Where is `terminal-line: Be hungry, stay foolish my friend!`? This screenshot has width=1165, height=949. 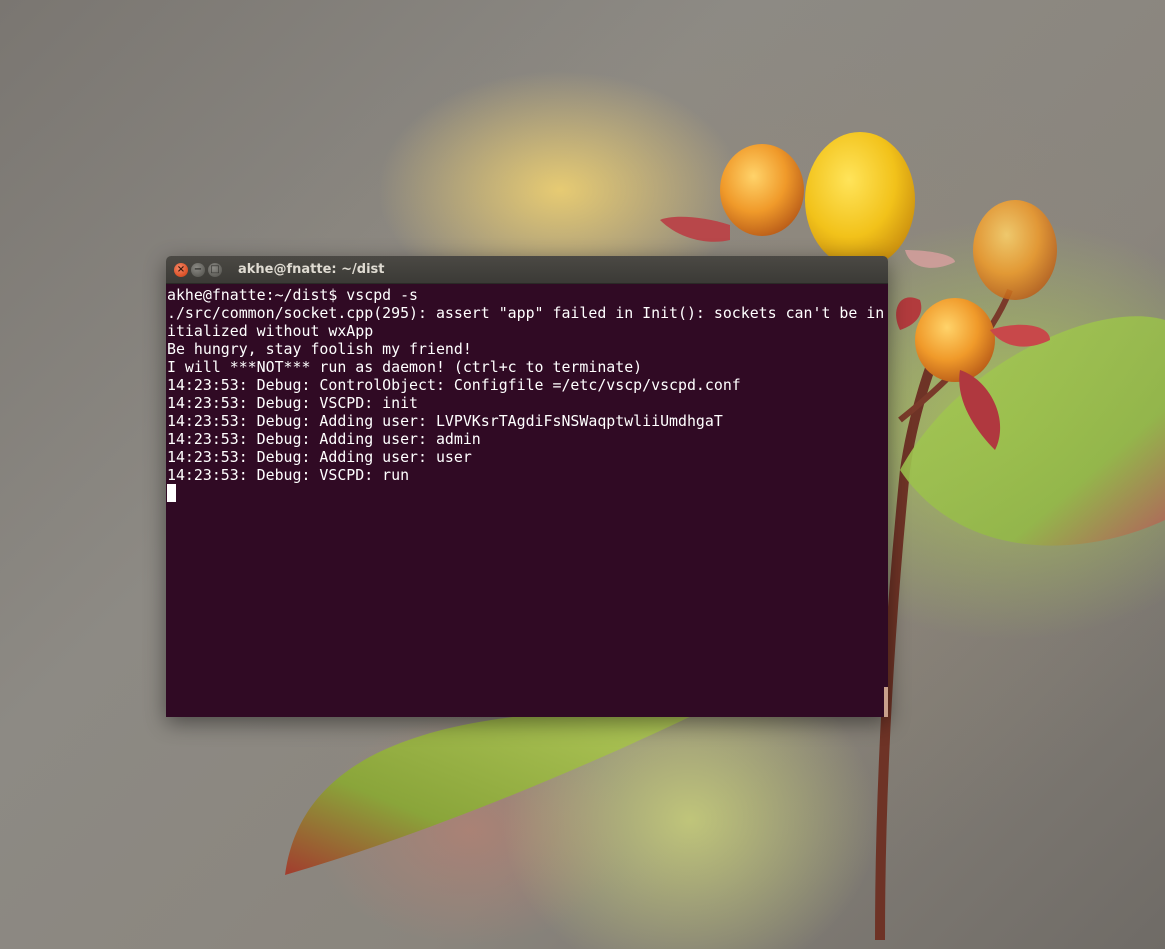
terminal-line: Be hungry, stay foolish my friend! is located at coordinates (319, 349).